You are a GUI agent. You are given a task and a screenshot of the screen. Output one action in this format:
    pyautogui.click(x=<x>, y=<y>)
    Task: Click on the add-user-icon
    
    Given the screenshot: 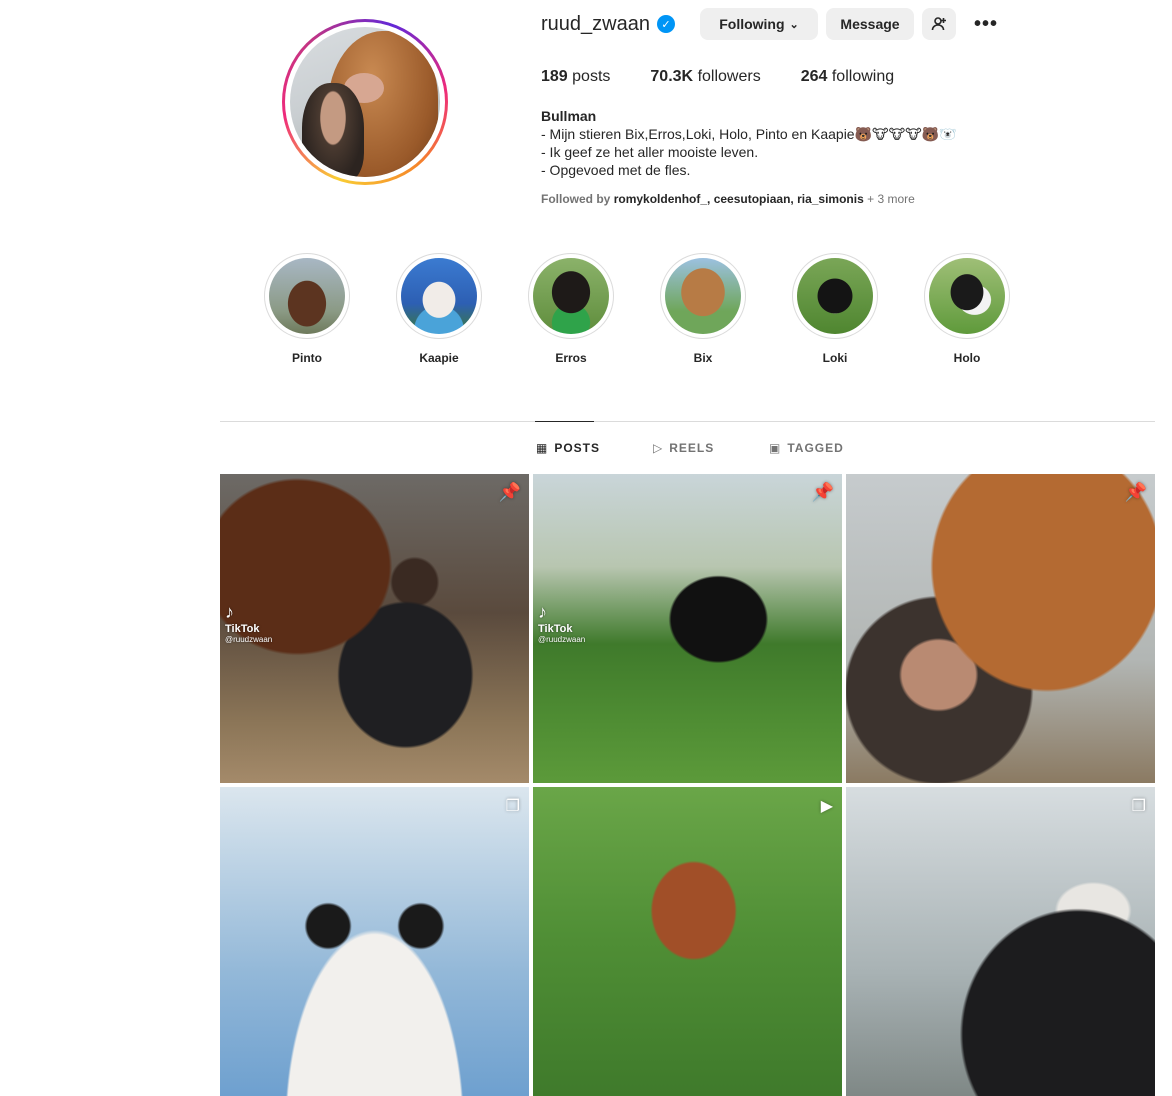 What is the action you would take?
    pyautogui.click(x=938, y=24)
    